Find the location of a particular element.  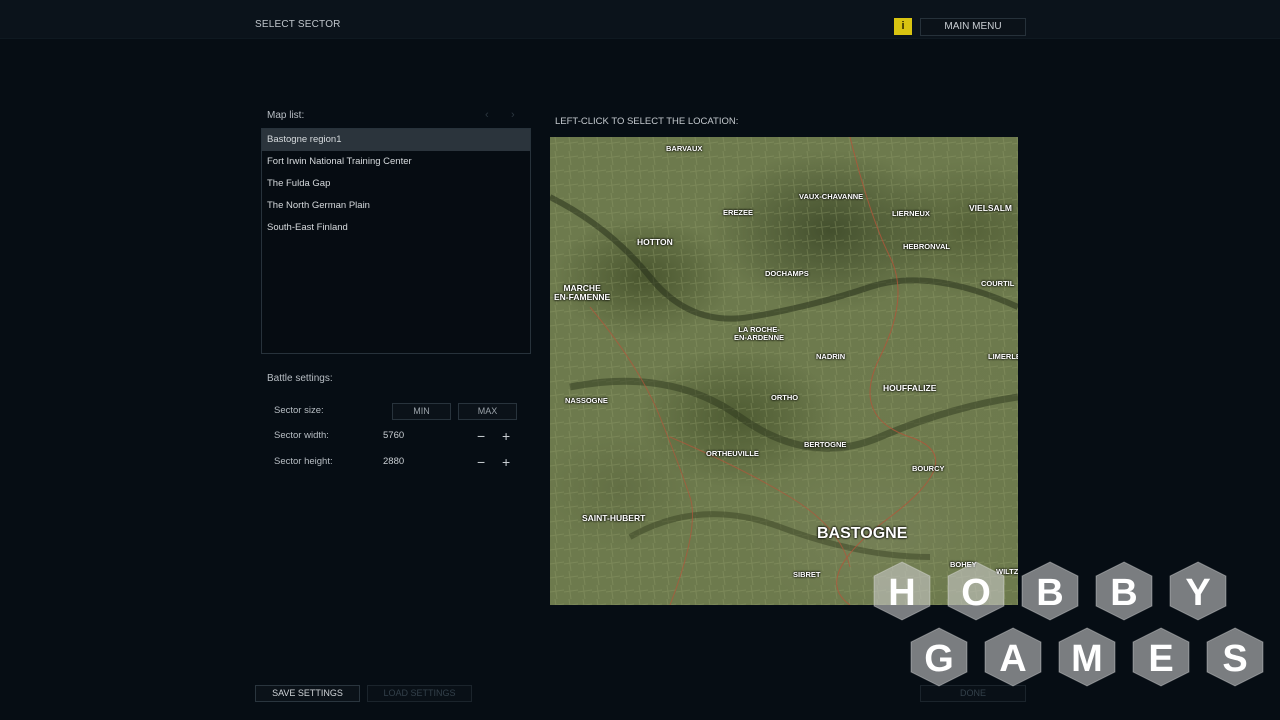

top-bar is located at coordinates (640, 19).